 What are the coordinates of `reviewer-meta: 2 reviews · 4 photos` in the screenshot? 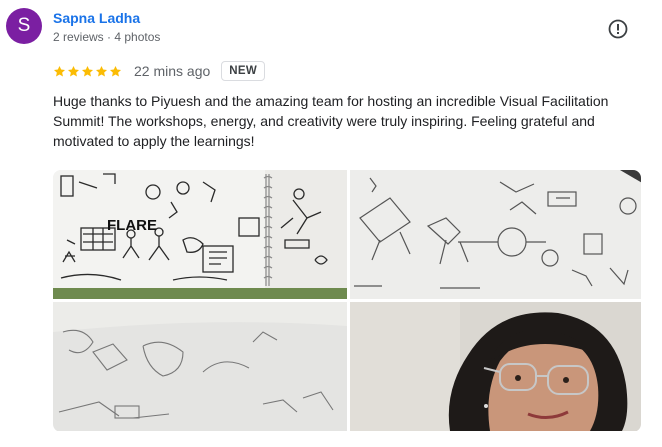 It's located at (107, 37).